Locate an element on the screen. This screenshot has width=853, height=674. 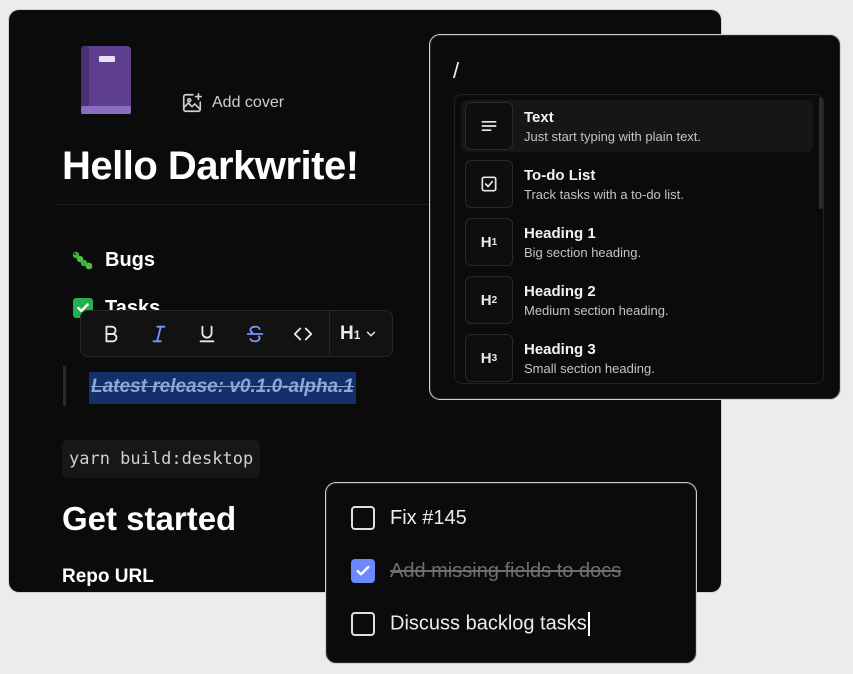
underline-button is located at coordinates (207, 334).